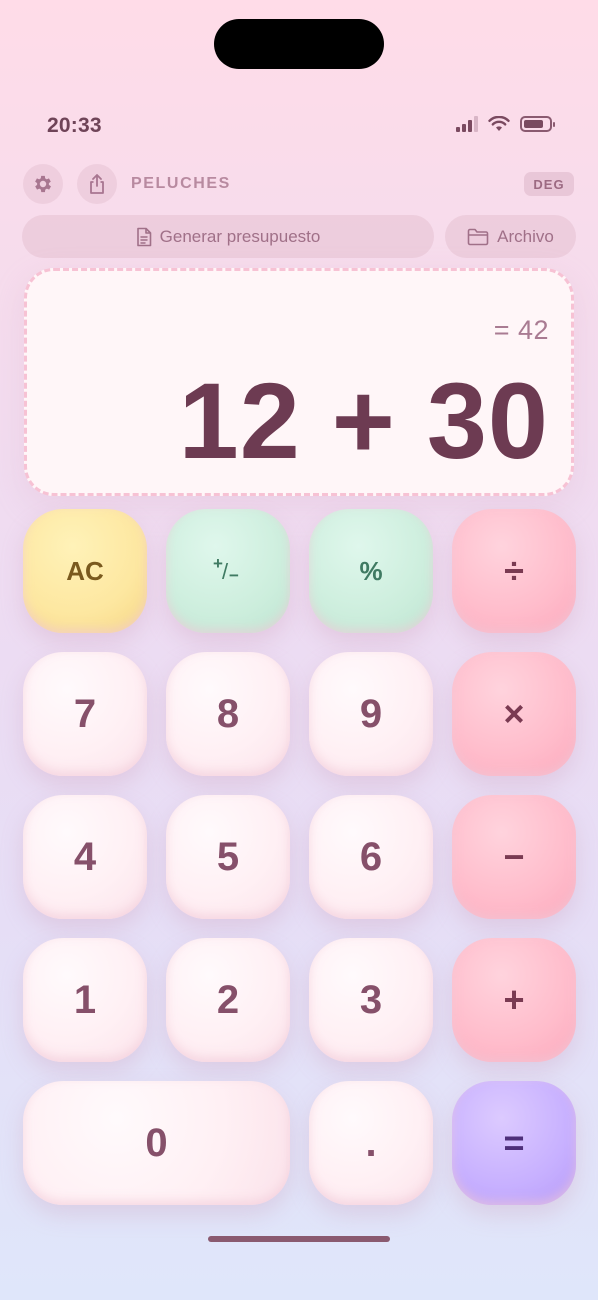  Describe the element at coordinates (181, 183) in the screenshot. I see `app-title: PELUCHES` at that location.